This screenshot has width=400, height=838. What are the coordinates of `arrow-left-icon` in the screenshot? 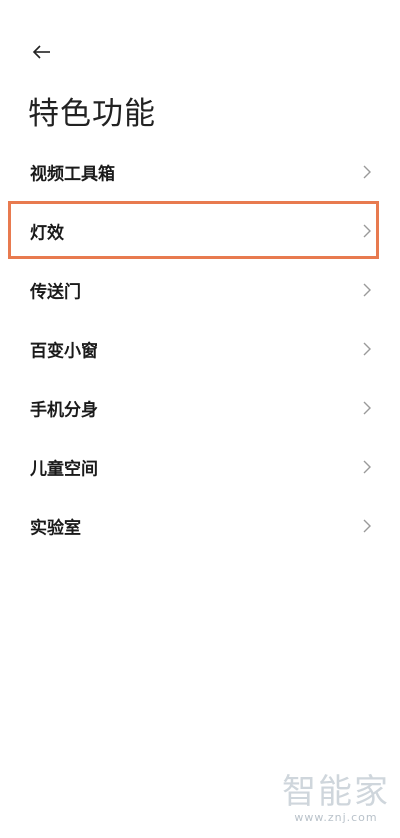 It's located at (41, 52).